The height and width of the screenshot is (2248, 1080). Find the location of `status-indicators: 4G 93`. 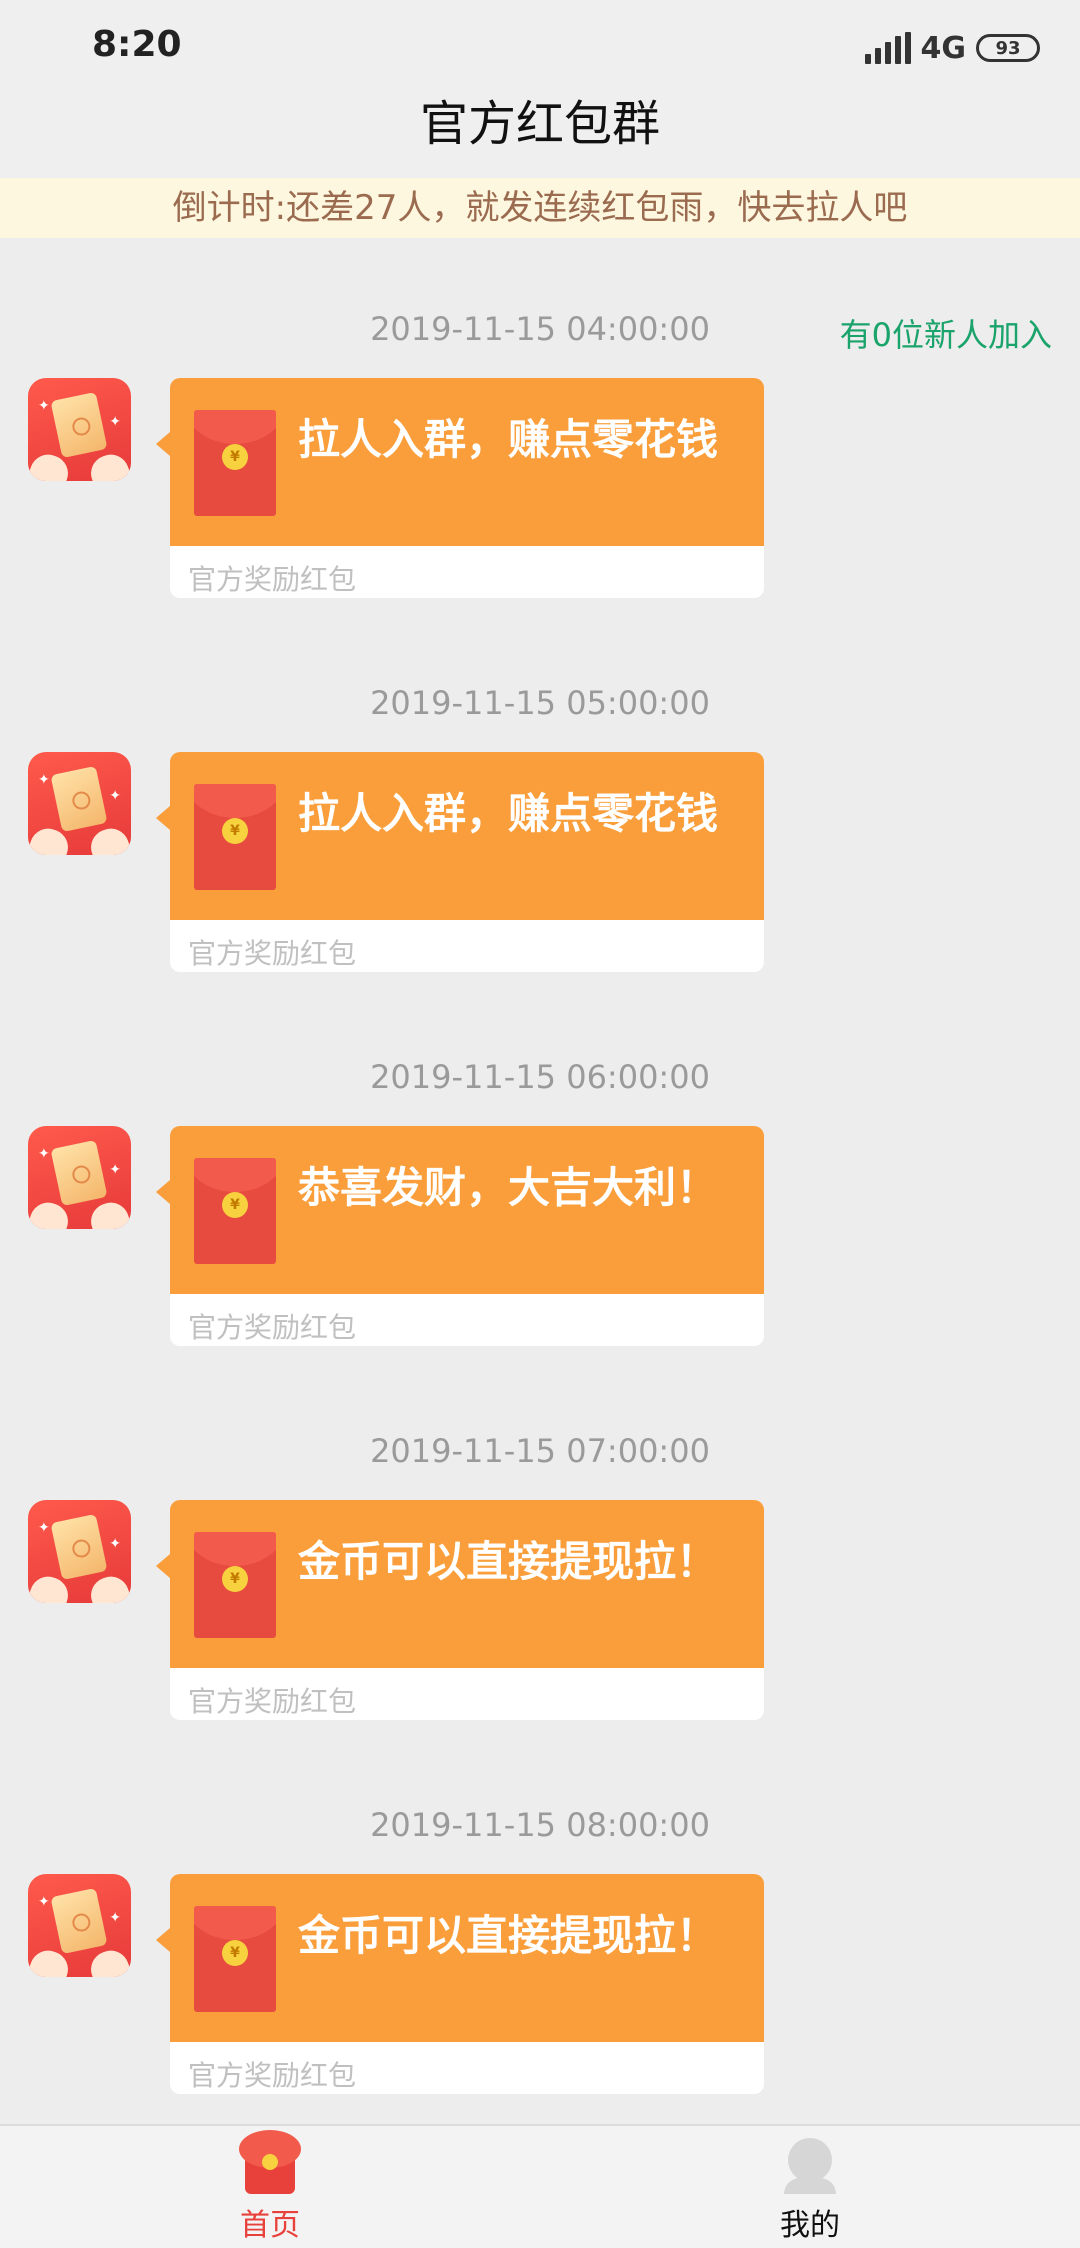

status-indicators: 4G 93 is located at coordinates (952, 48).